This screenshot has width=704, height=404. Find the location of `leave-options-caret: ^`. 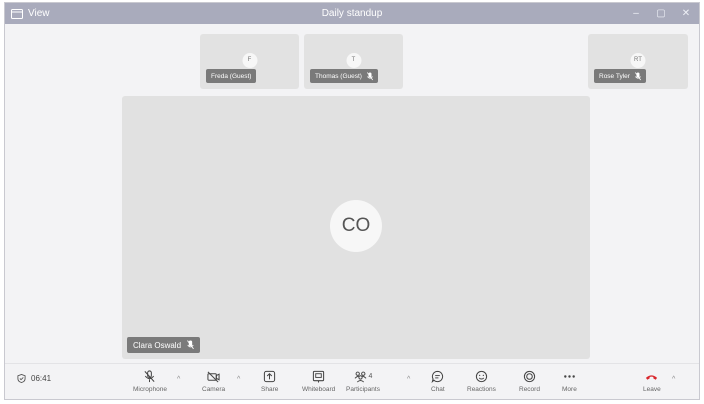

leave-options-caret: ^ is located at coordinates (673, 379).